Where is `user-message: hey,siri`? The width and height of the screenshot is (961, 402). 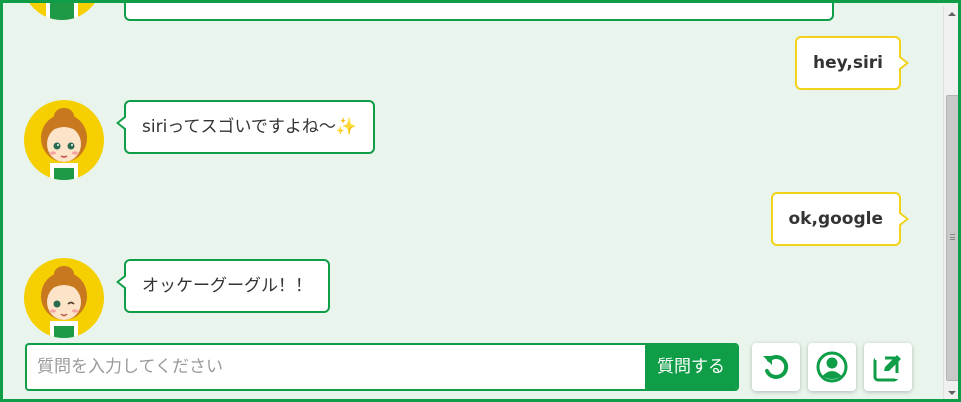 user-message: hey,siri is located at coordinates (852, 63).